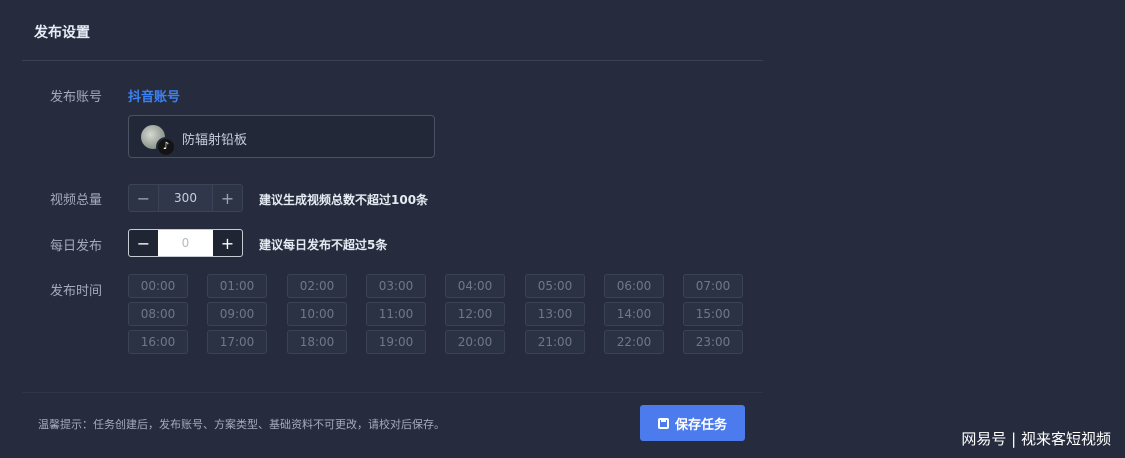 The height and width of the screenshot is (458, 1125). Describe the element at coordinates (237, 342) in the screenshot. I see `time-slot: 17:00` at that location.